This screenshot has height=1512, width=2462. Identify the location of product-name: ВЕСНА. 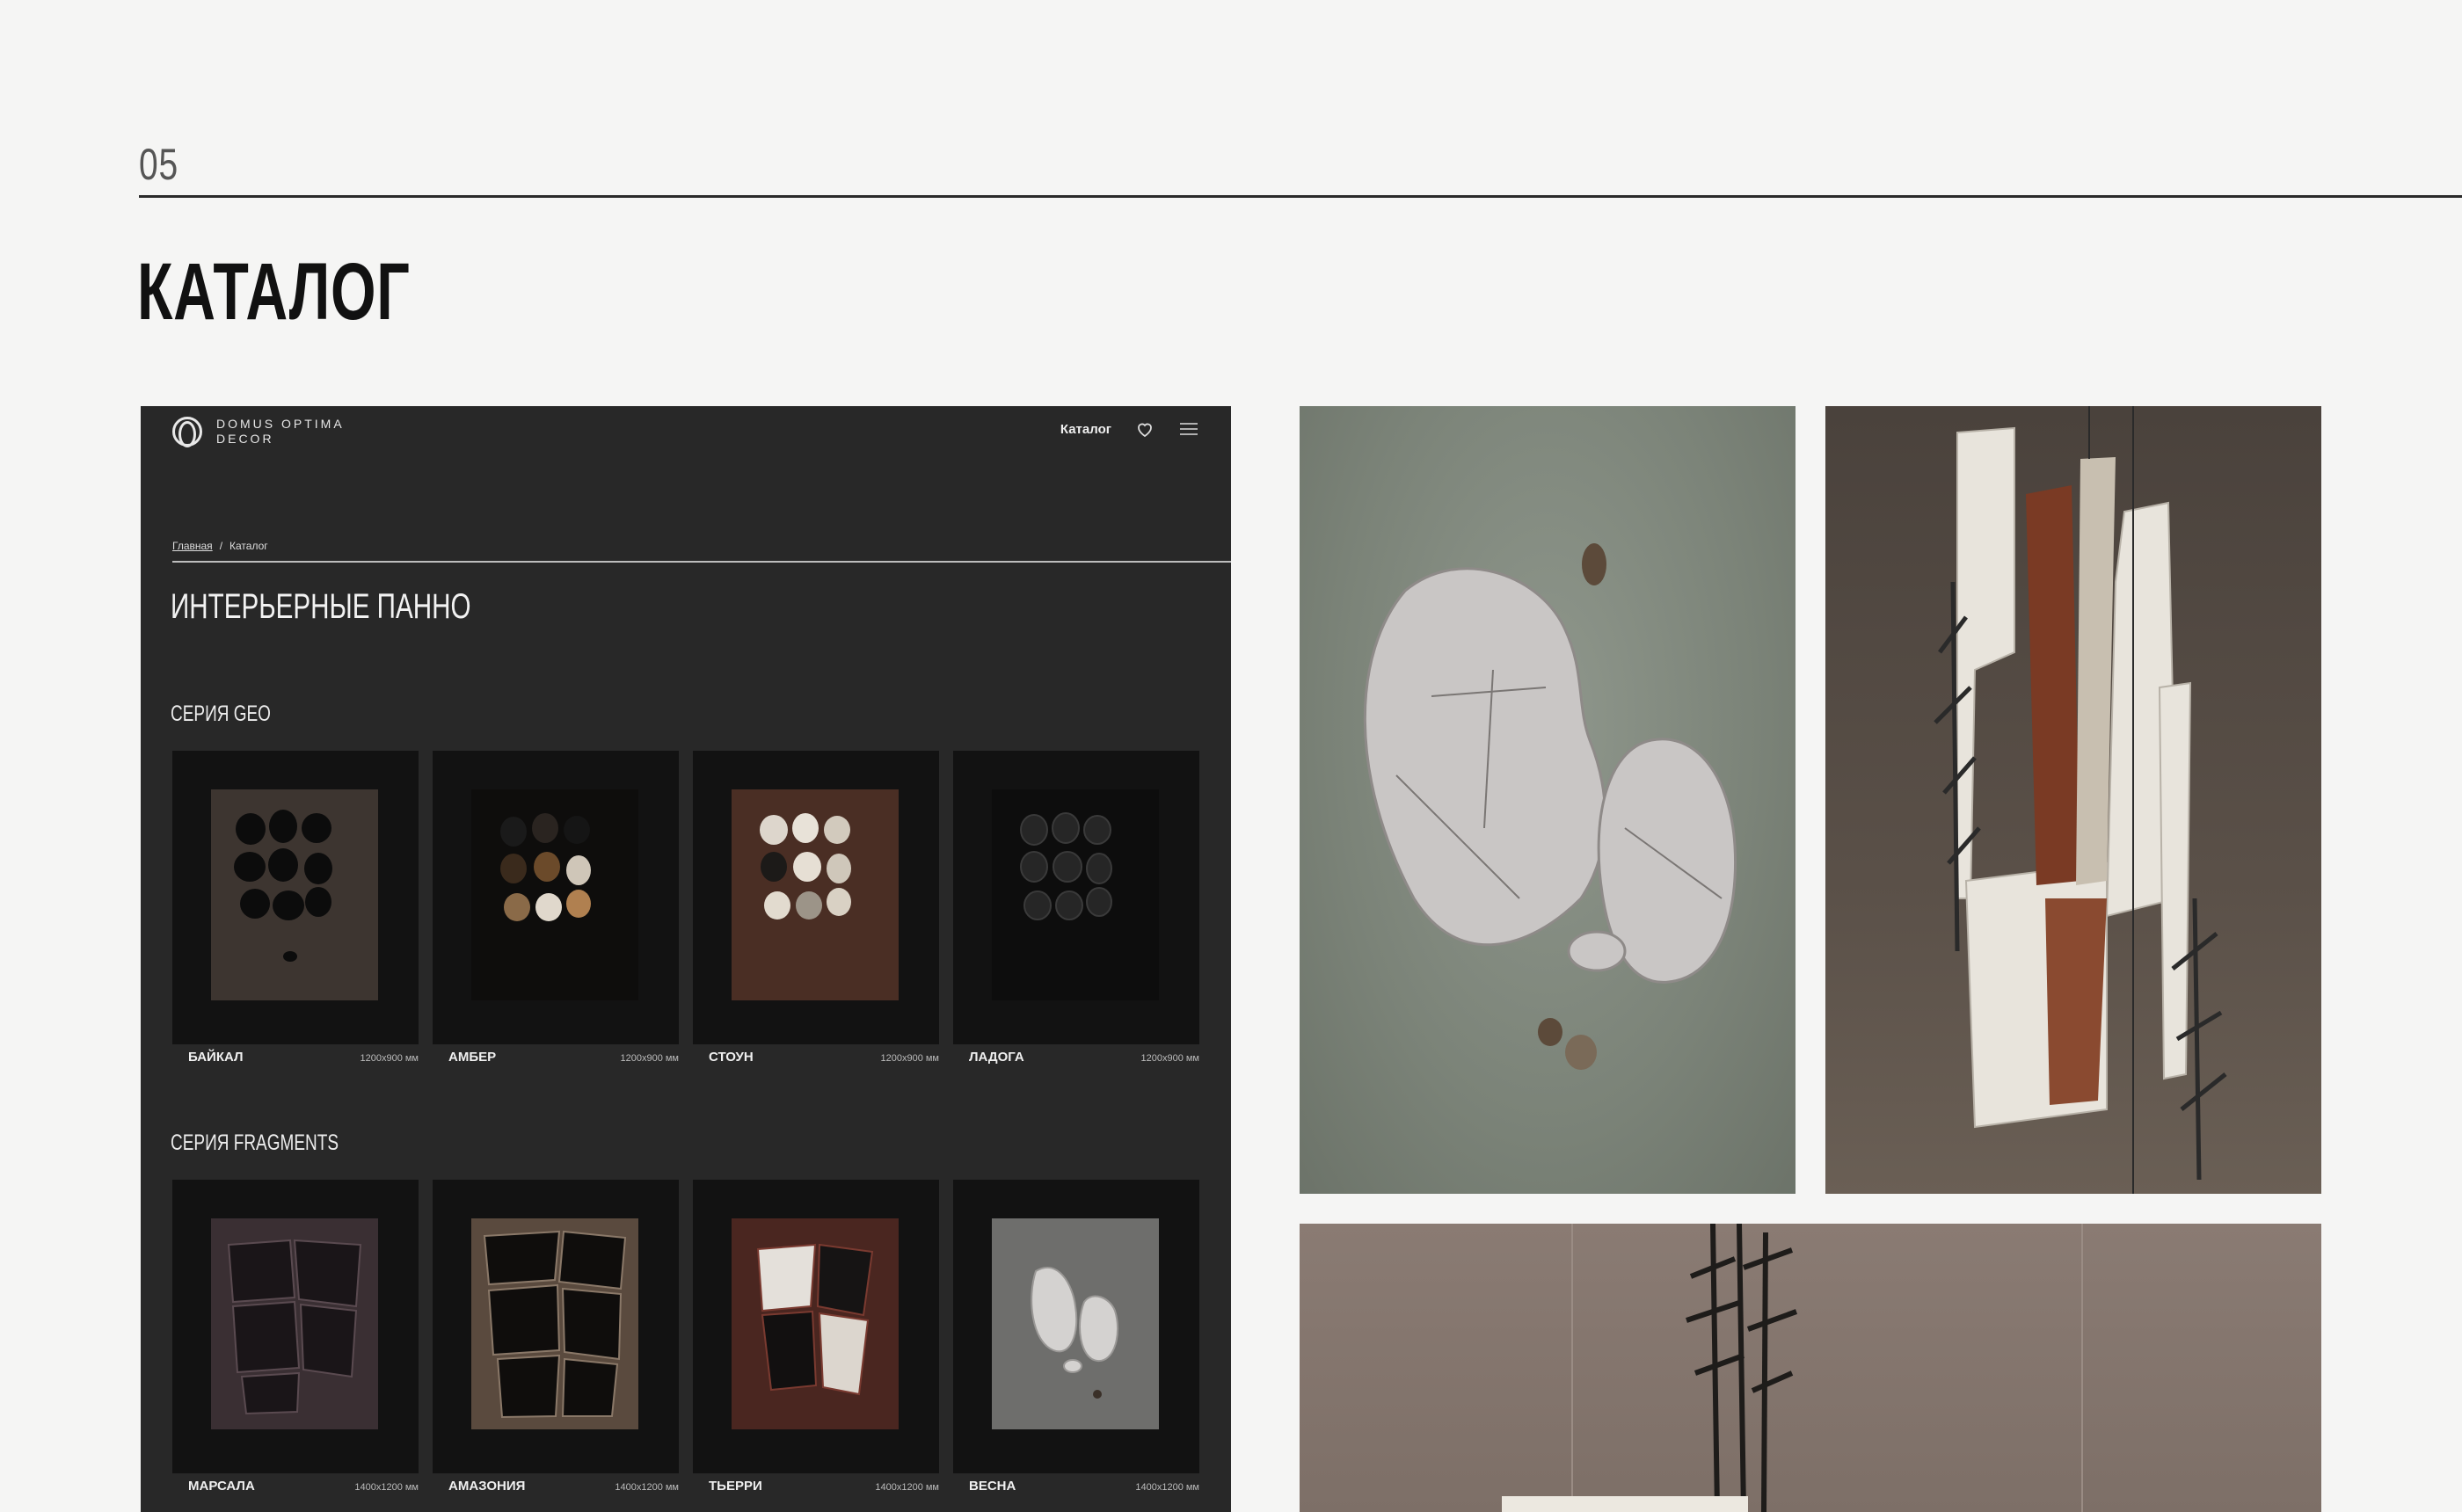
(992, 1487).